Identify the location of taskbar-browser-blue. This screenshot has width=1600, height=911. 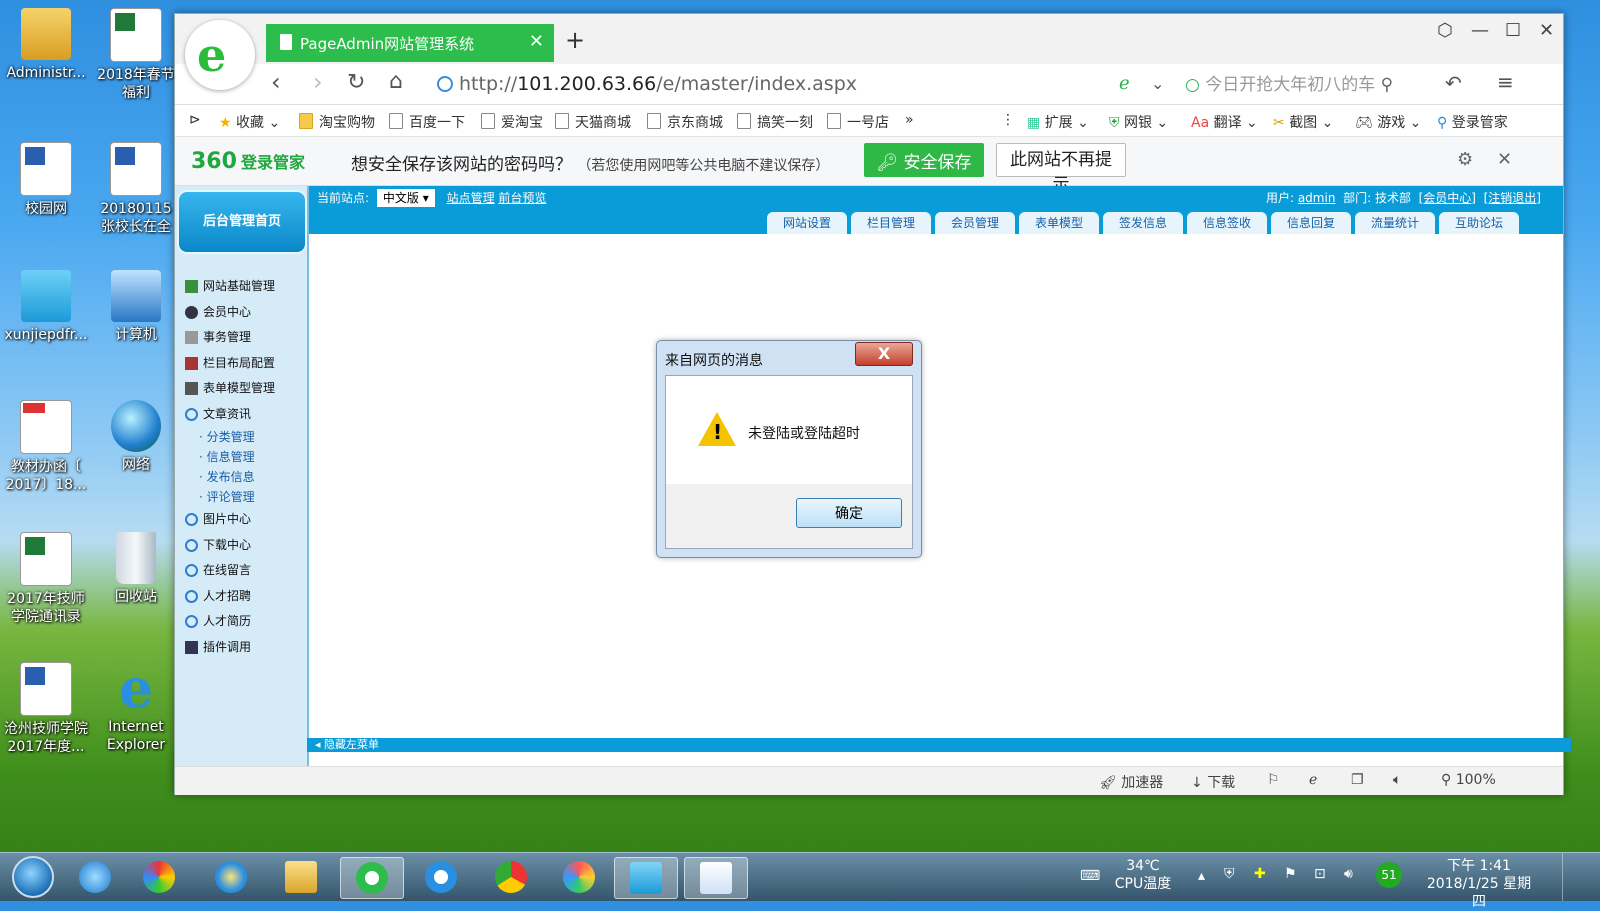
(441, 877).